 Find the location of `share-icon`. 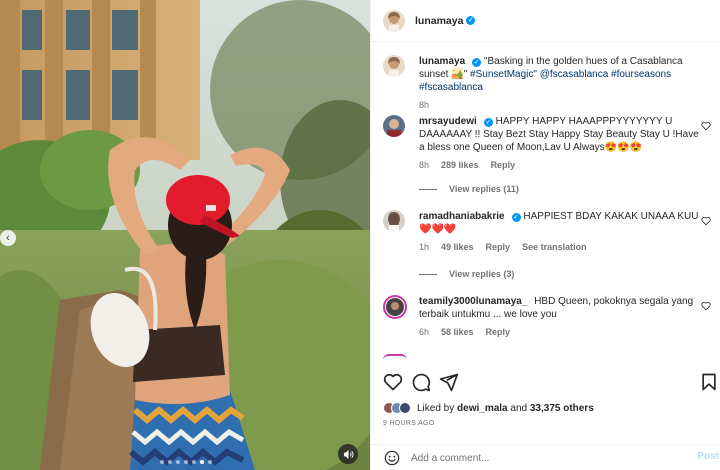

share-icon is located at coordinates (449, 382).